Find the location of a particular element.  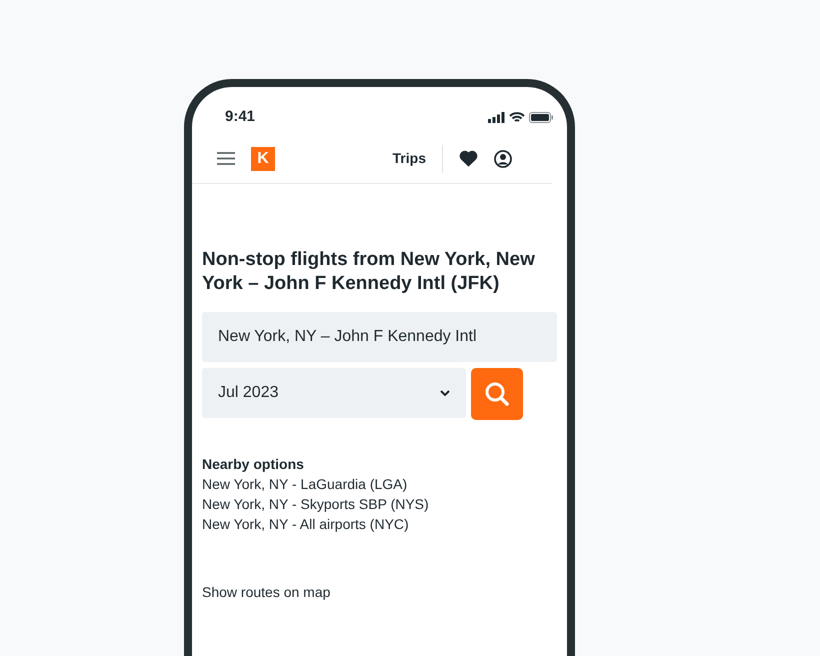

nearby-heading: Nearby options is located at coordinates (253, 464).